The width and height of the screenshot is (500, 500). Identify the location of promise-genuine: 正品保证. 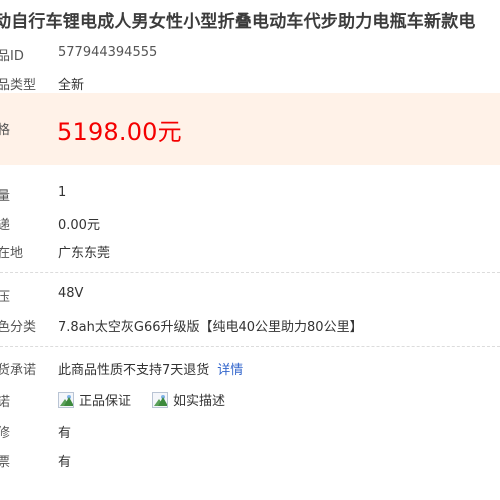
(94, 399).